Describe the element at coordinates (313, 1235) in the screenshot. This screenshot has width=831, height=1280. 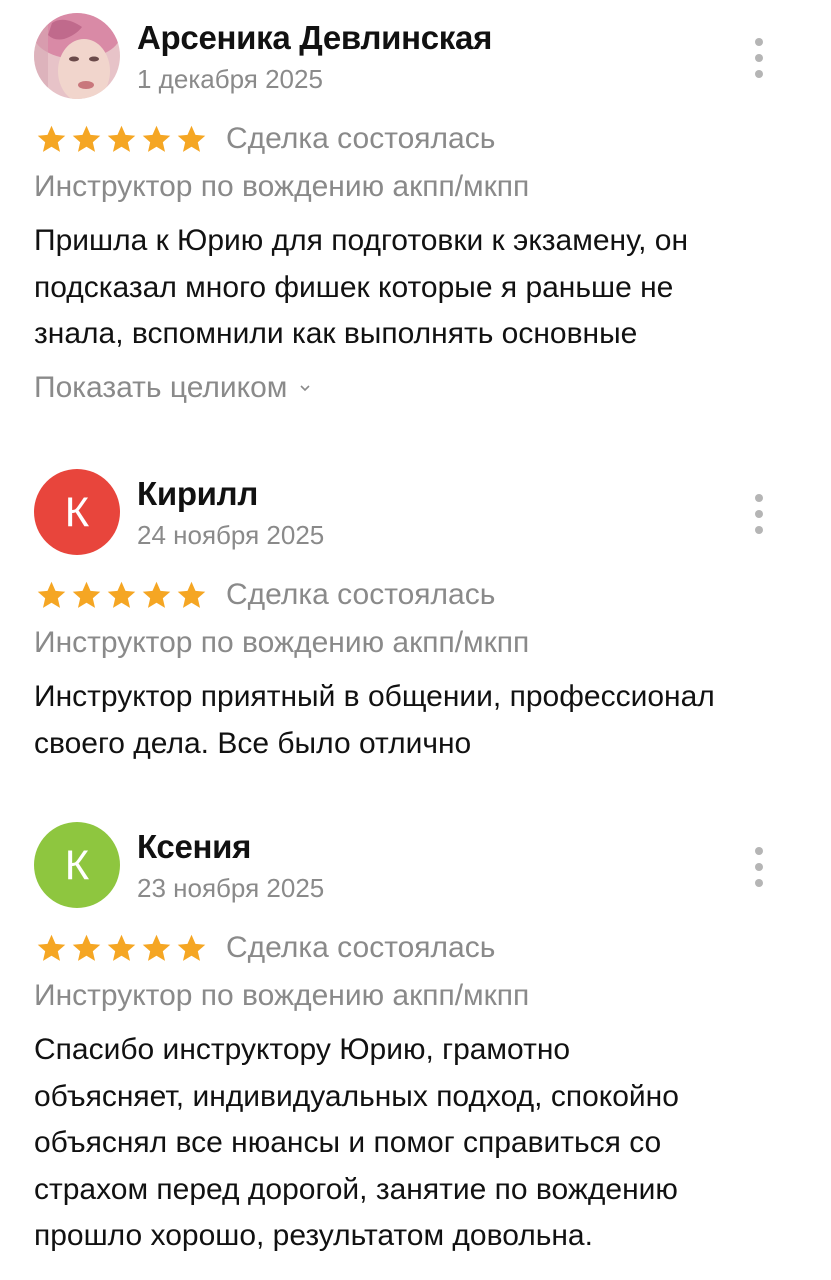
I see `review-text-line: прошло хорошо, результатом довольна.` at that location.